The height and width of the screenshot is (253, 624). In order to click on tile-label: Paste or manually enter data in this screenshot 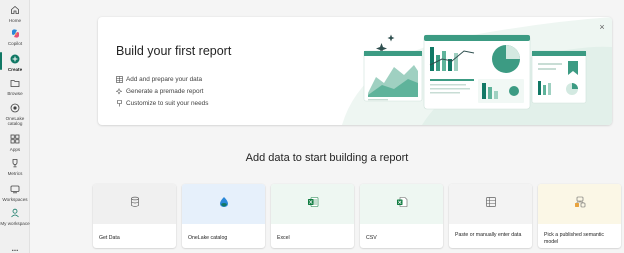, I will do `click(488, 235)`.